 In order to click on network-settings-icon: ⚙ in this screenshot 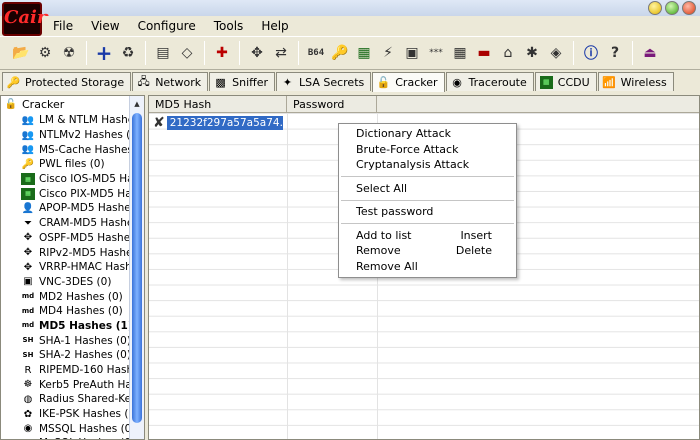, I will do `click(45, 53)`.